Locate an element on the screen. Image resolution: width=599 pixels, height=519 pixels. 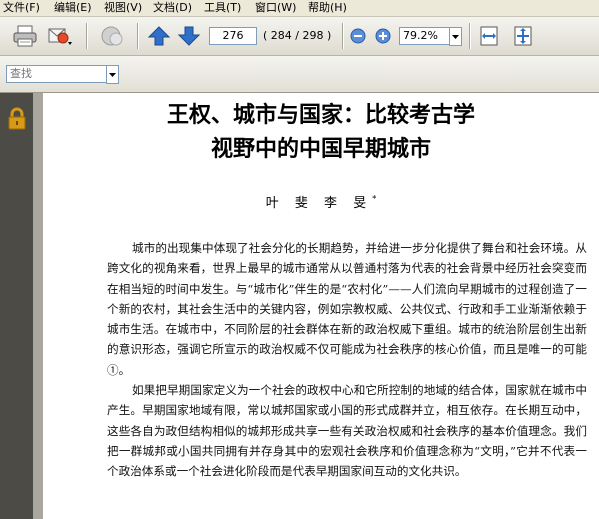
author-footnote-mark: * is located at coordinates (374, 199).